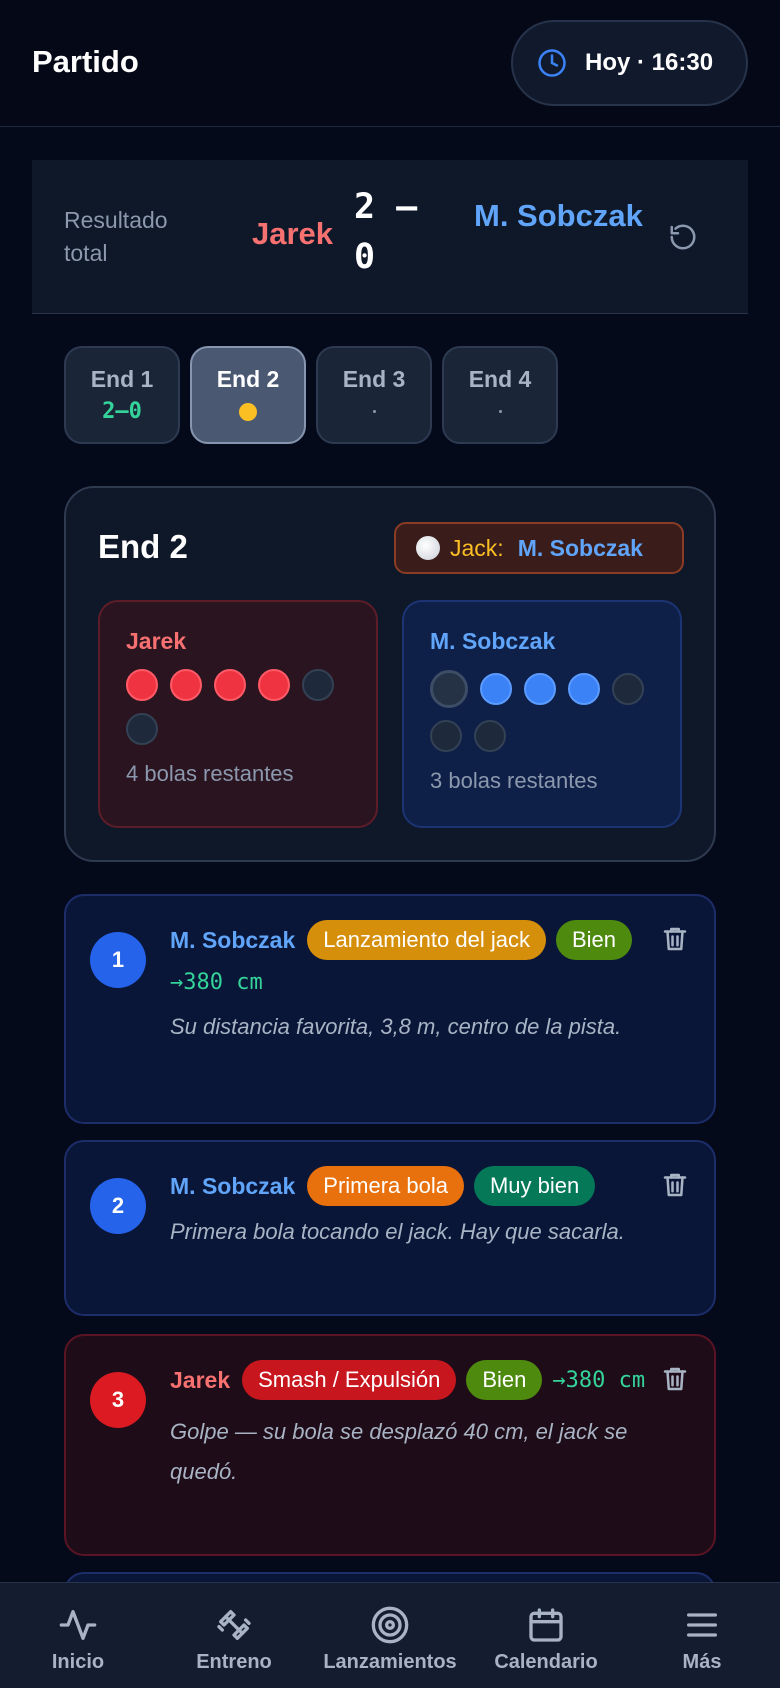 Image resolution: width=780 pixels, height=1688 pixels. I want to click on tab-end-4-label: End 4, so click(500, 378).